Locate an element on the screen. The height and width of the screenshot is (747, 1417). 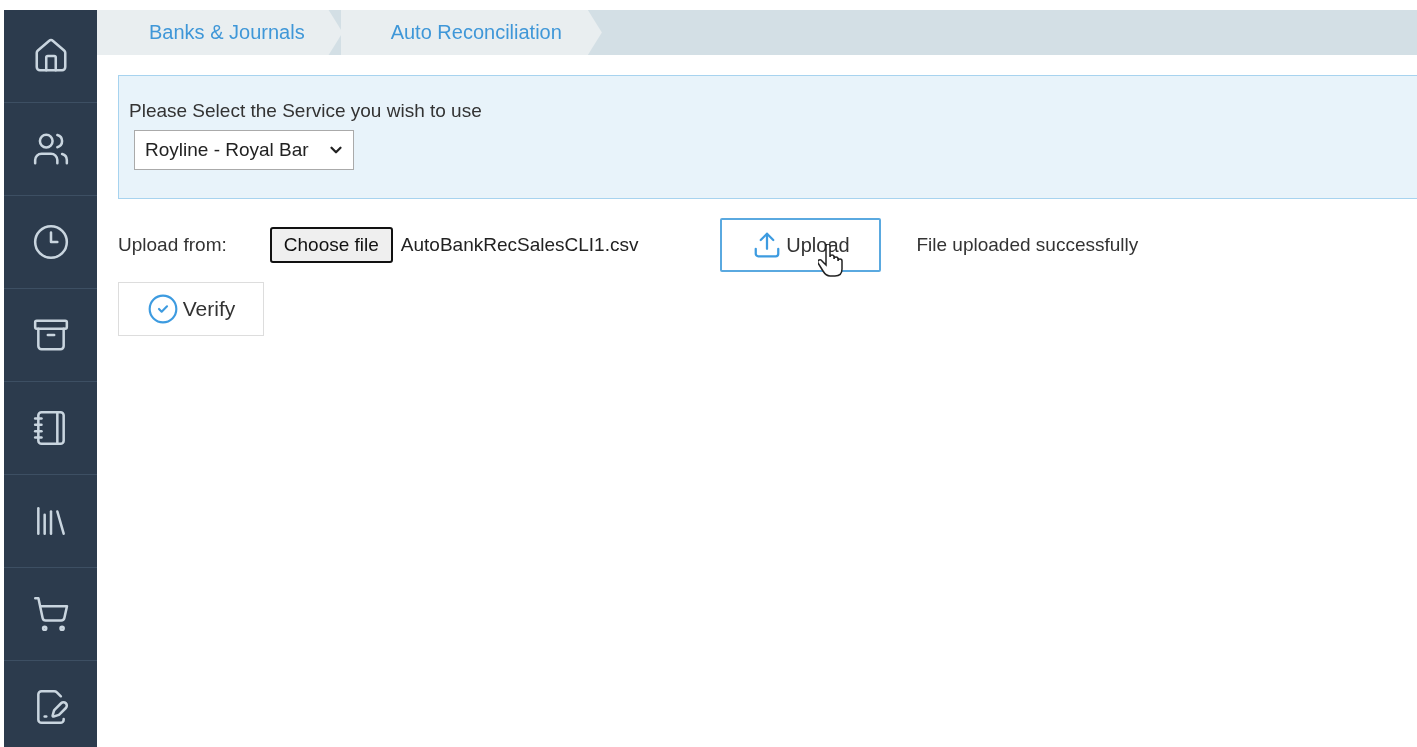
check-circle-icon is located at coordinates (162, 309).